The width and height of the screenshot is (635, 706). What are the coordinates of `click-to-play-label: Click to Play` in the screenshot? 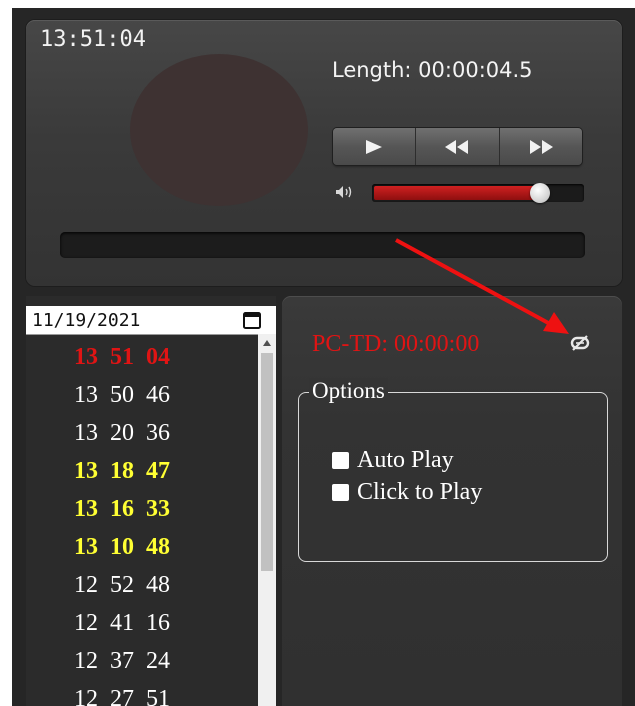 It's located at (420, 492).